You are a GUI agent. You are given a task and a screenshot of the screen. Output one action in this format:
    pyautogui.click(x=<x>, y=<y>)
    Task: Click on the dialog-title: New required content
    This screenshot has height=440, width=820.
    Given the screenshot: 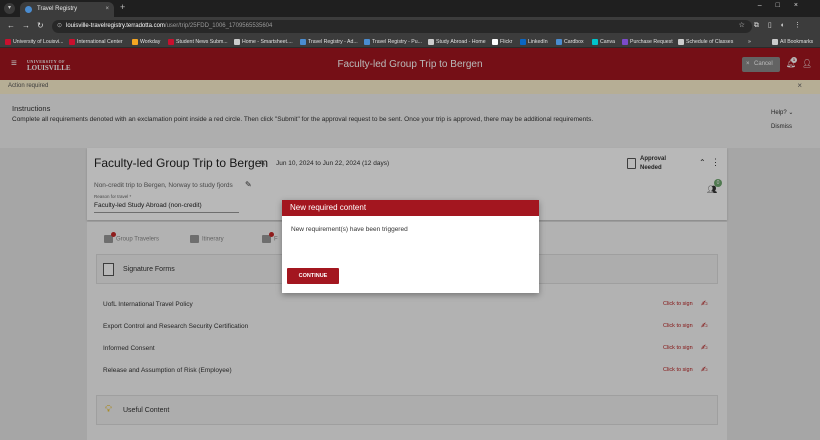 What is the action you would take?
    pyautogui.click(x=410, y=208)
    